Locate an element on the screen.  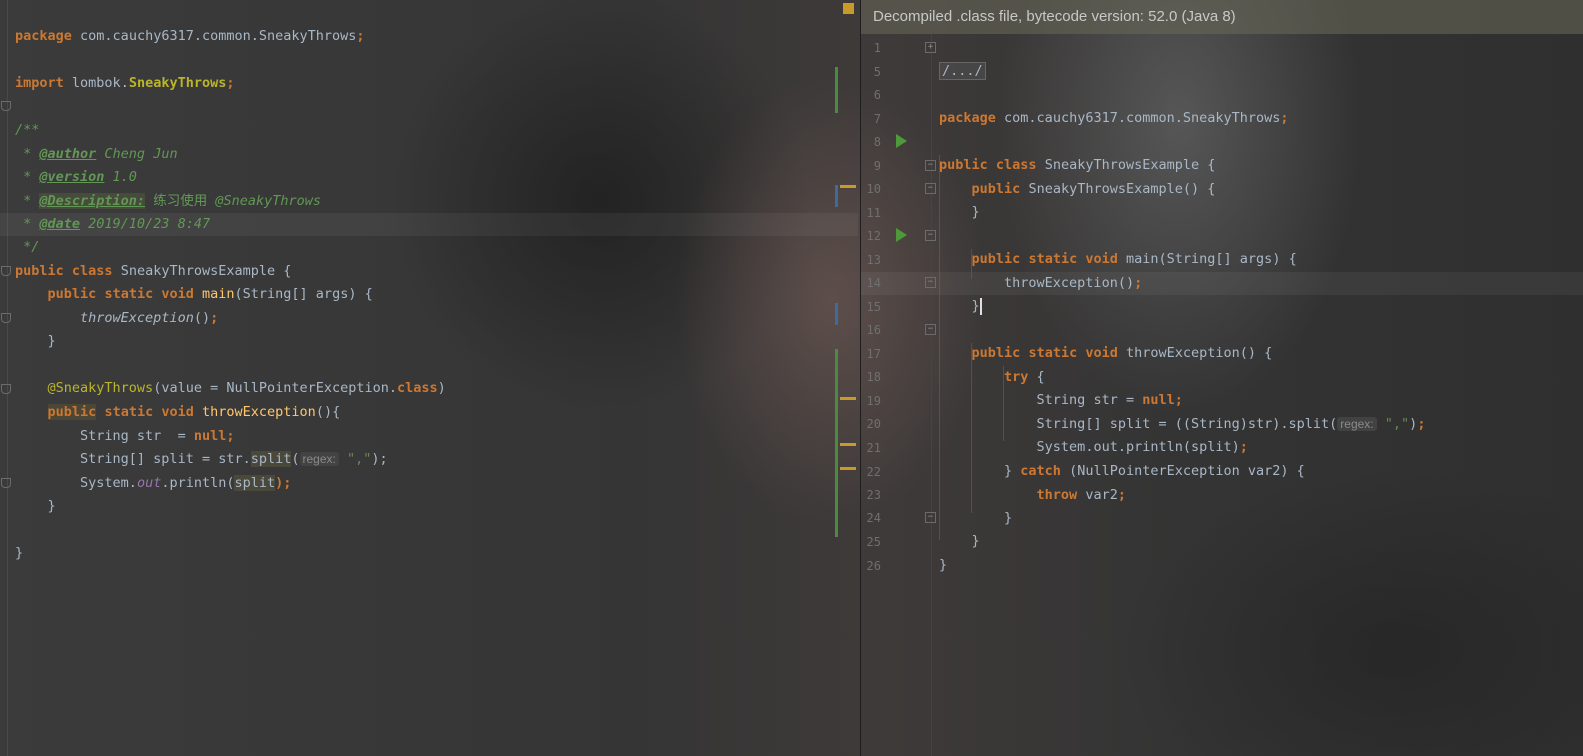
code-line-folded-header: /.../ is located at coordinates (1222, 58).